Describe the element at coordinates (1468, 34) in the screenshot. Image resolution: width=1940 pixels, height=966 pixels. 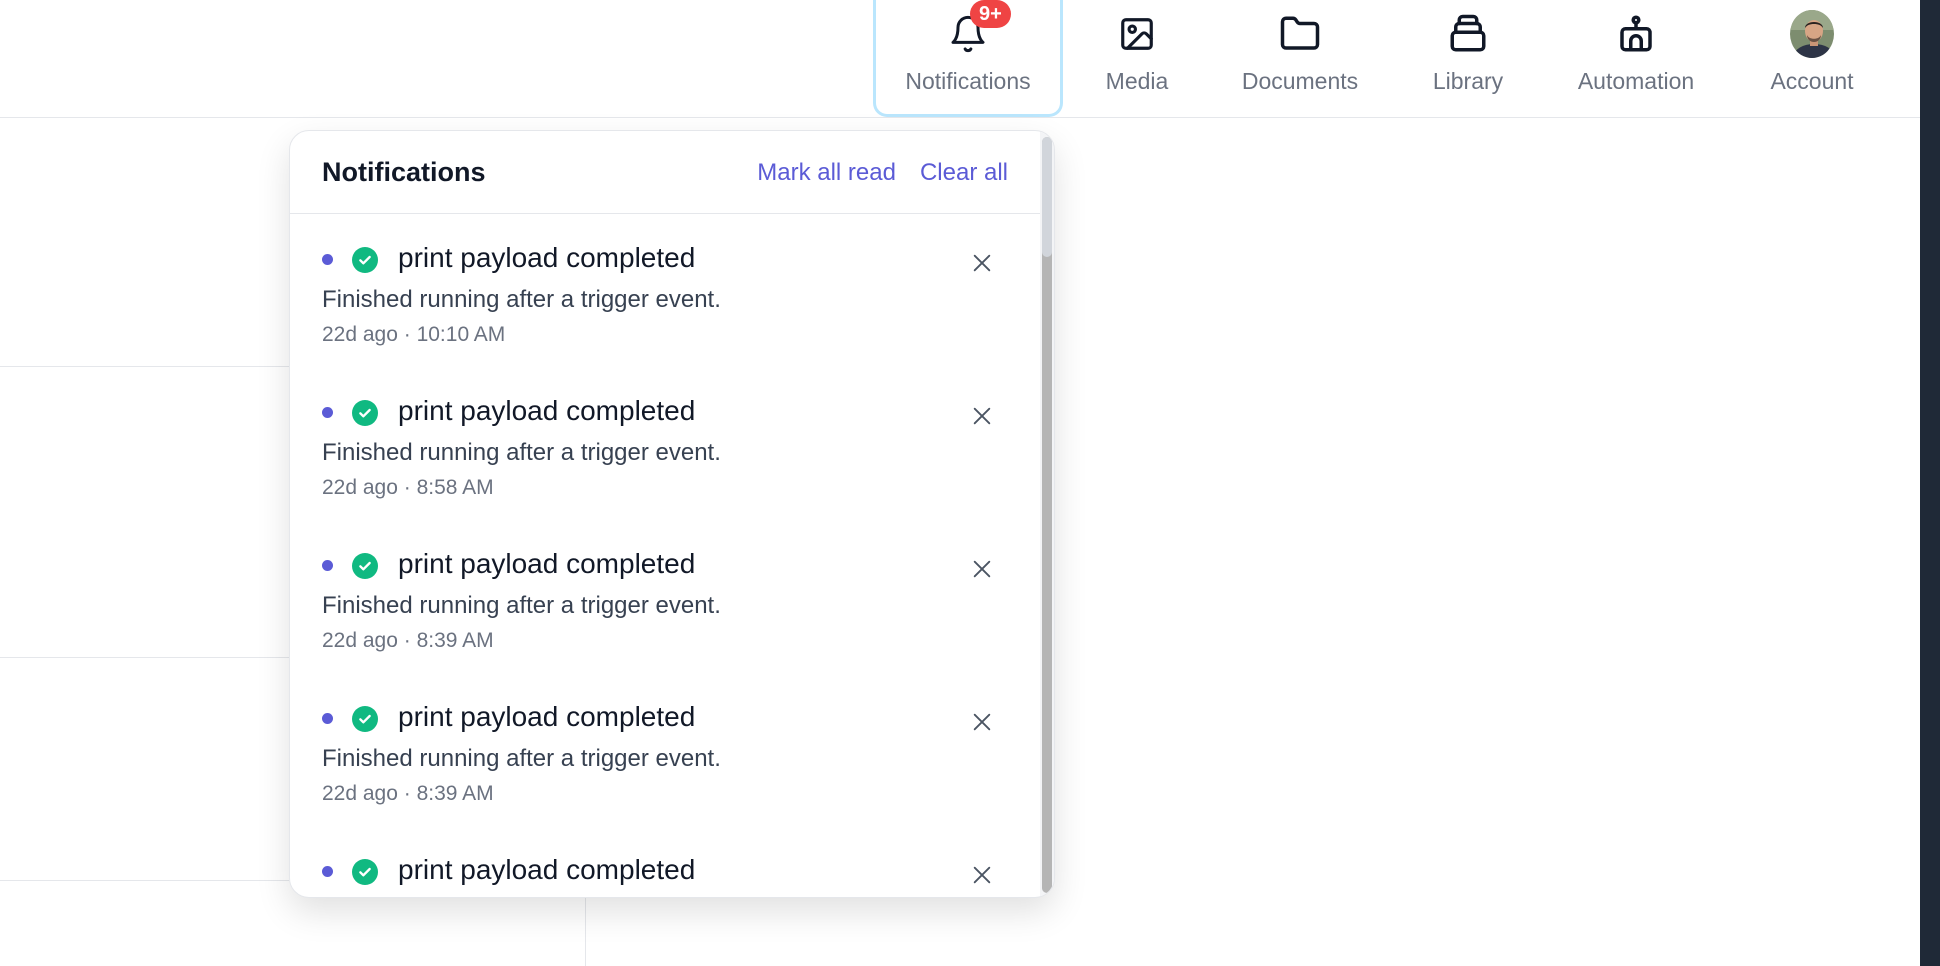
I see `stack-icon` at that location.